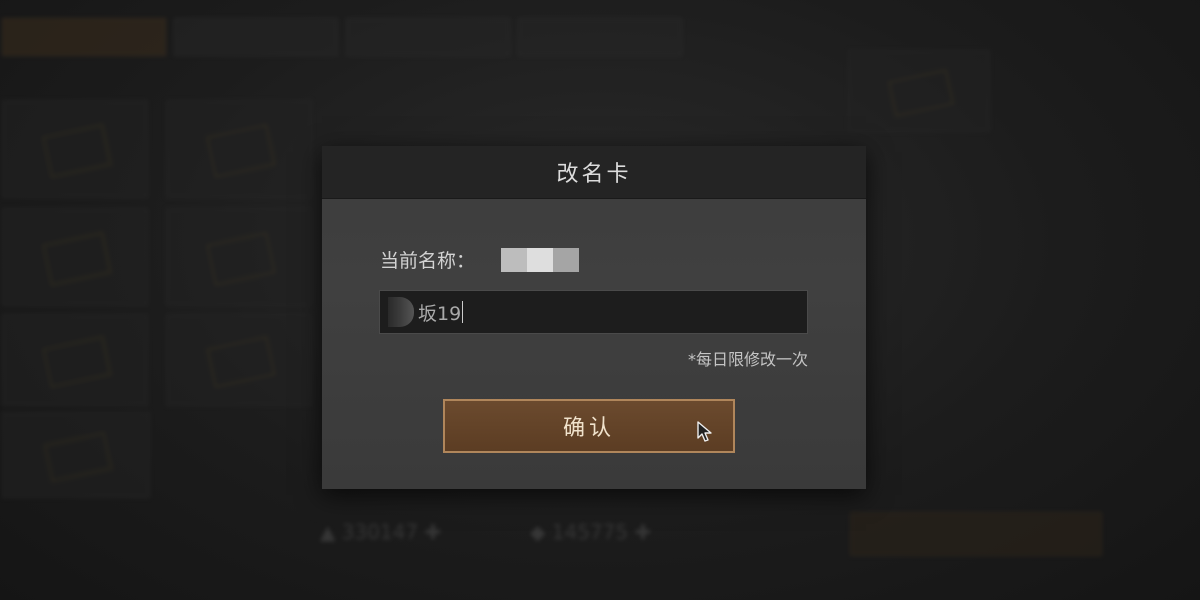 This screenshot has height=600, width=1200. What do you see at coordinates (593, 312) in the screenshot?
I see `new-name-input: 坂19` at bounding box center [593, 312].